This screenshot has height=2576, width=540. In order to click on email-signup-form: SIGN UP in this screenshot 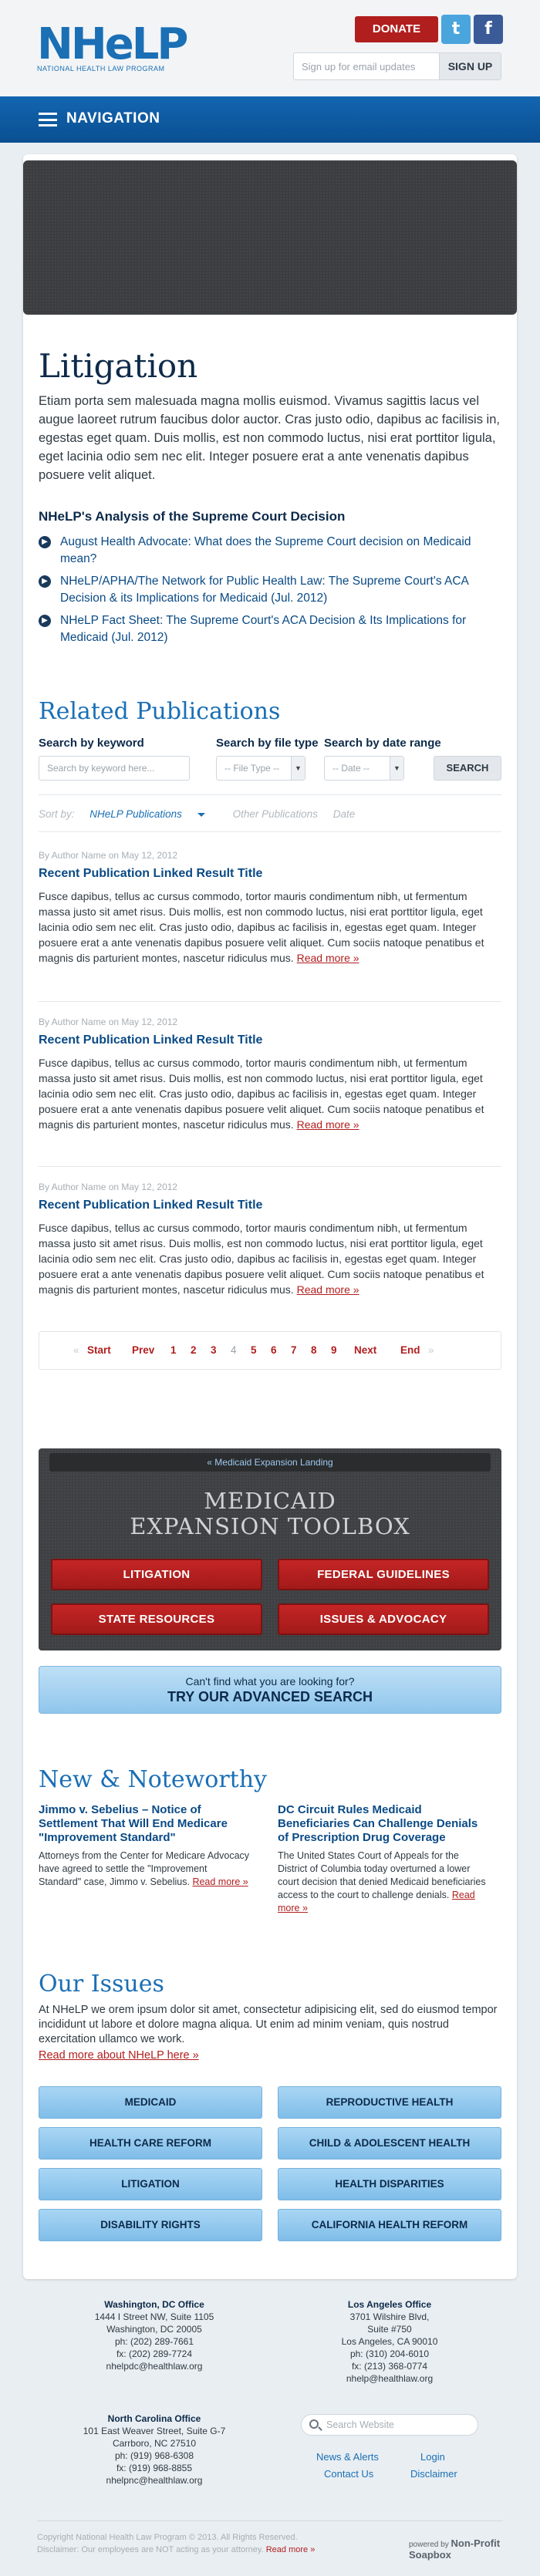, I will do `click(397, 66)`.